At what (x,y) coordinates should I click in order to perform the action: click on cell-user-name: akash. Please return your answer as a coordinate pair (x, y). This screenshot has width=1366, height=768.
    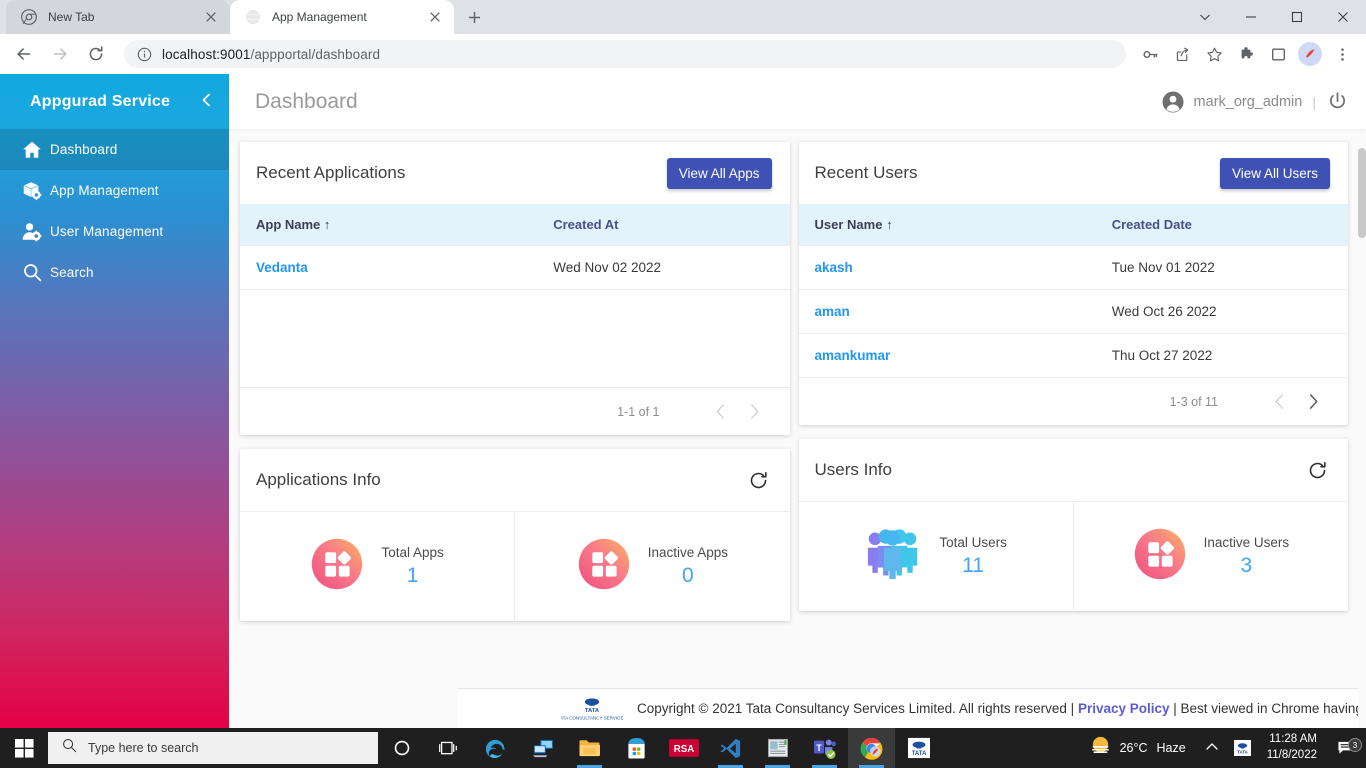
    Looking at the image, I should click on (955, 267).